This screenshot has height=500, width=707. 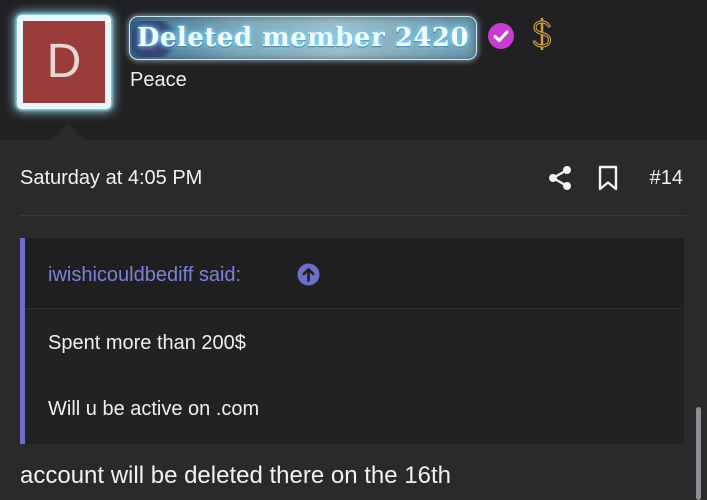 What do you see at coordinates (501, 36) in the screenshot?
I see `verified-check-icon` at bounding box center [501, 36].